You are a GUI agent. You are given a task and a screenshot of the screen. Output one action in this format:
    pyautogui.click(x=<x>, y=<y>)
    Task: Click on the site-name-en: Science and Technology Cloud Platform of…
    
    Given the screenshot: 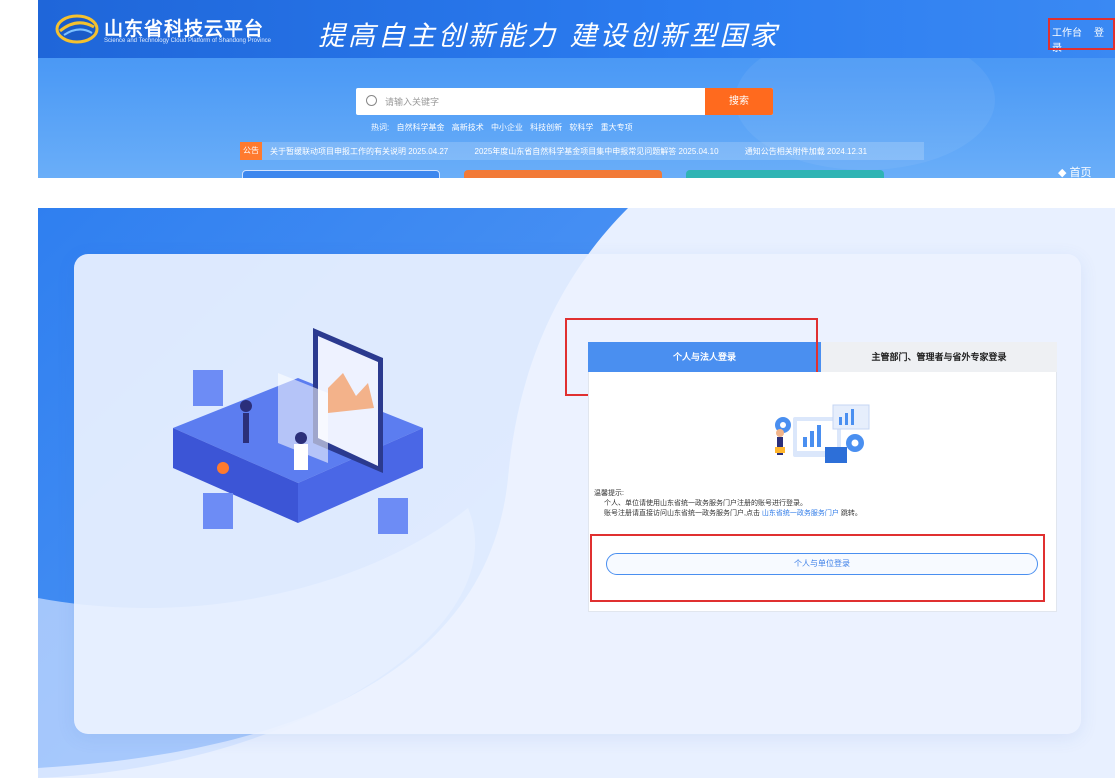 What is the action you would take?
    pyautogui.click(x=187, y=41)
    